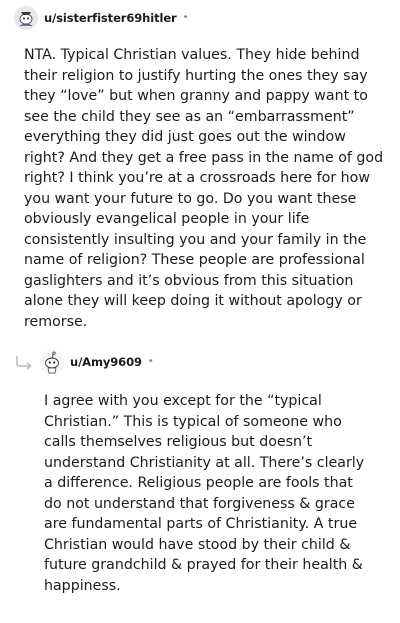  Describe the element at coordinates (200, 18) in the screenshot. I see `comment-header: u/sisterfister69hitler •` at that location.